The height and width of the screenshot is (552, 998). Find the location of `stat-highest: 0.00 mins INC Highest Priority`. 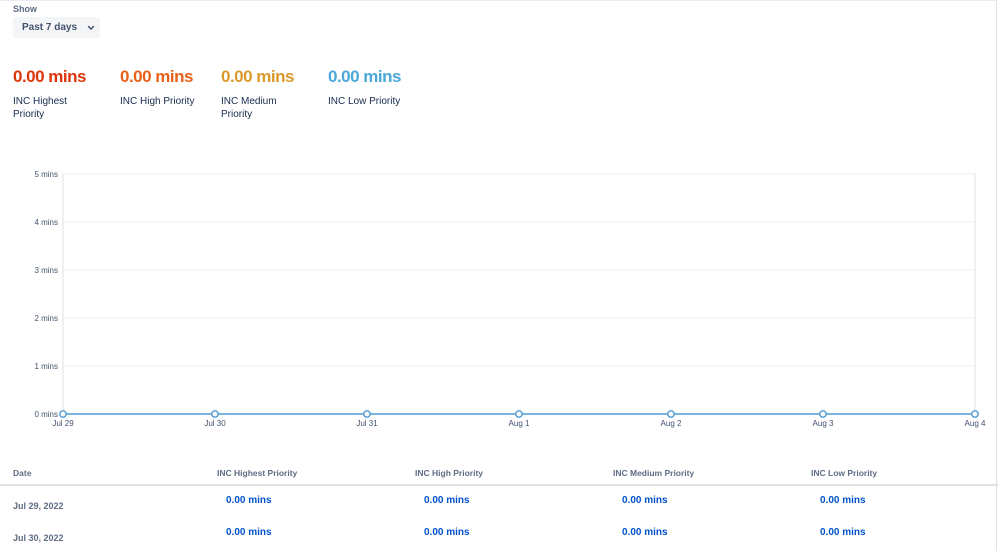

stat-highest: 0.00 mins INC Highest Priority is located at coordinates (50, 93).